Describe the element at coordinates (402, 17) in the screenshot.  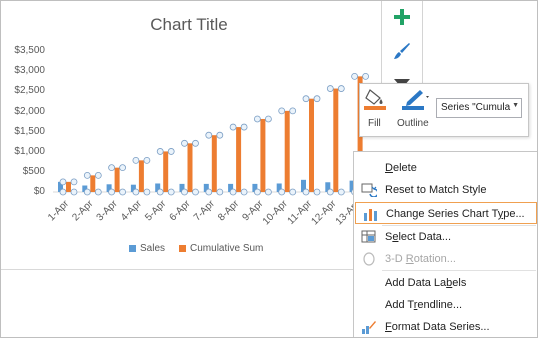
I see `chart-elements-button` at that location.